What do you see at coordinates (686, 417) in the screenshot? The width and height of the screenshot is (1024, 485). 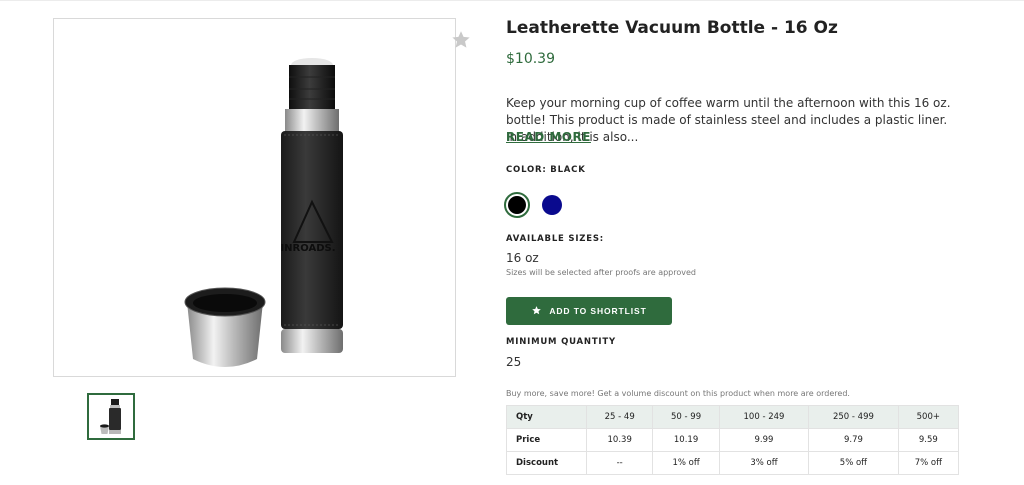 I see `table-header-cell: 50 - 99` at bounding box center [686, 417].